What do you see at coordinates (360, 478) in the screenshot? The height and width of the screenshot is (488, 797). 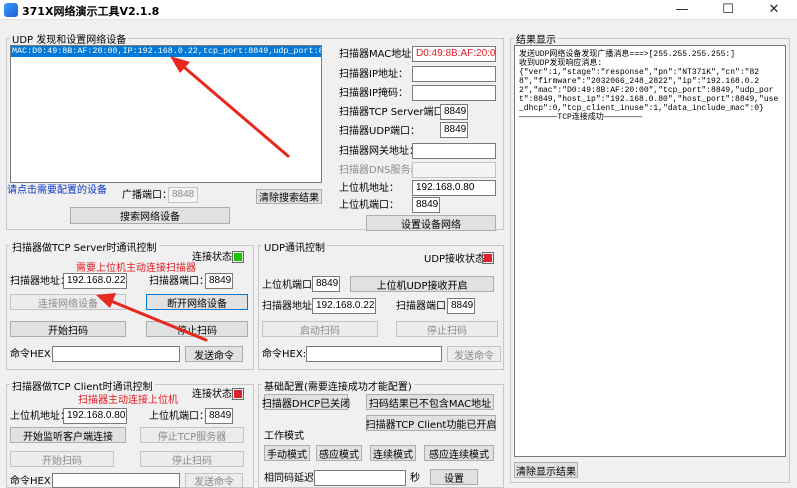 I see `delay-field` at bounding box center [360, 478].